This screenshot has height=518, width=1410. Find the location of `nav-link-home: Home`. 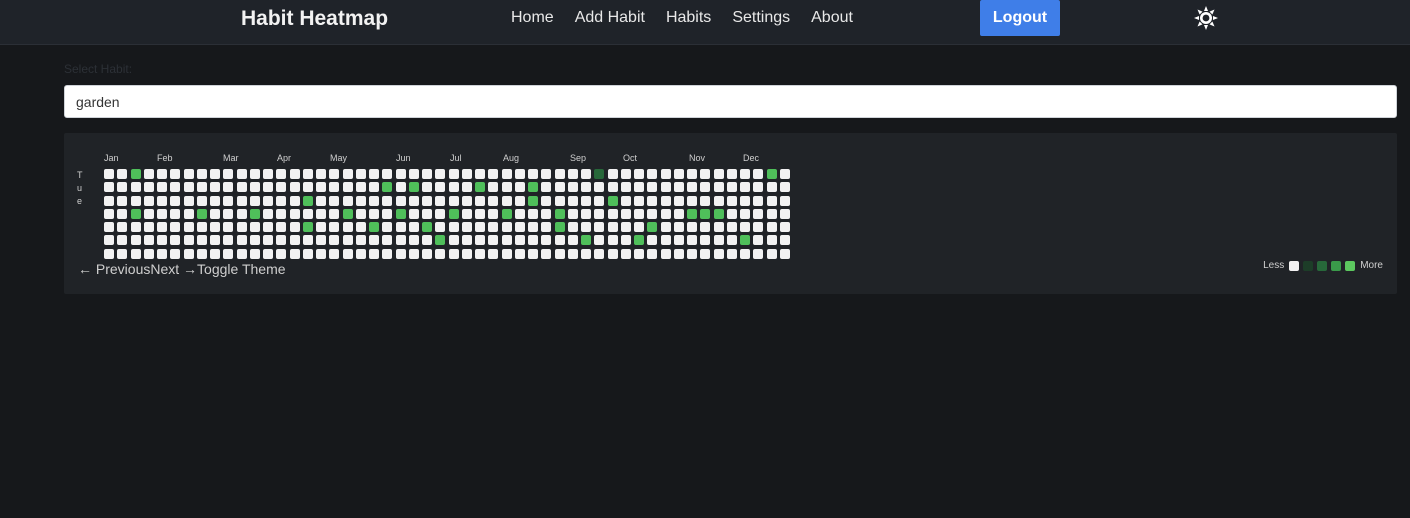

nav-link-home: Home is located at coordinates (532, 18).